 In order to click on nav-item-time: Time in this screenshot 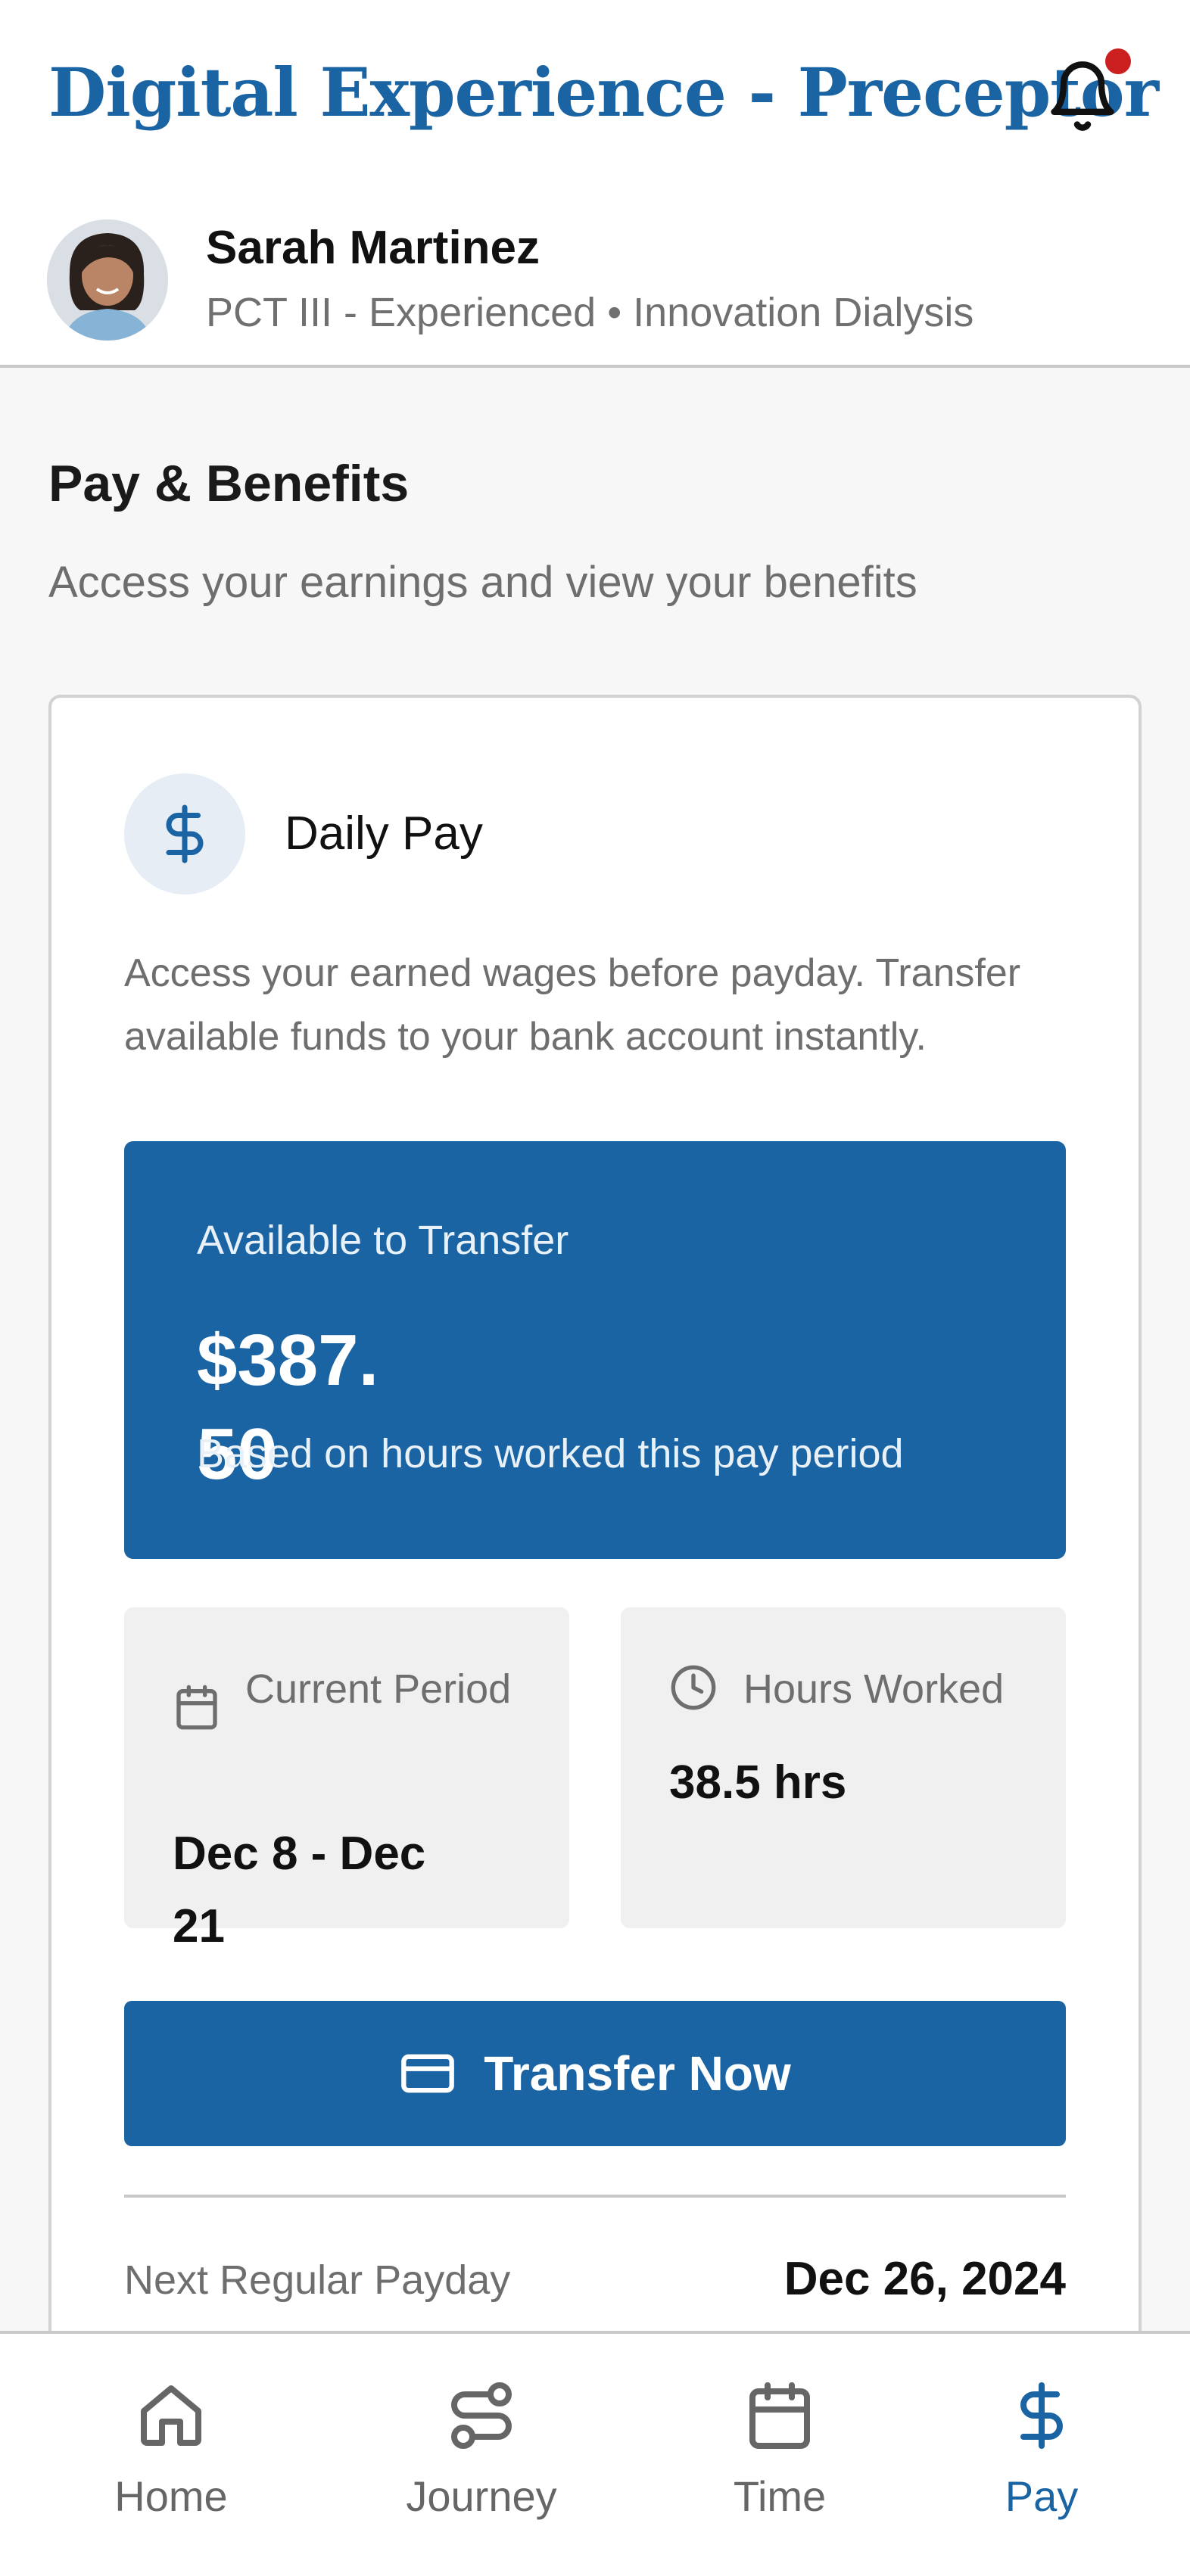, I will do `click(780, 2462)`.